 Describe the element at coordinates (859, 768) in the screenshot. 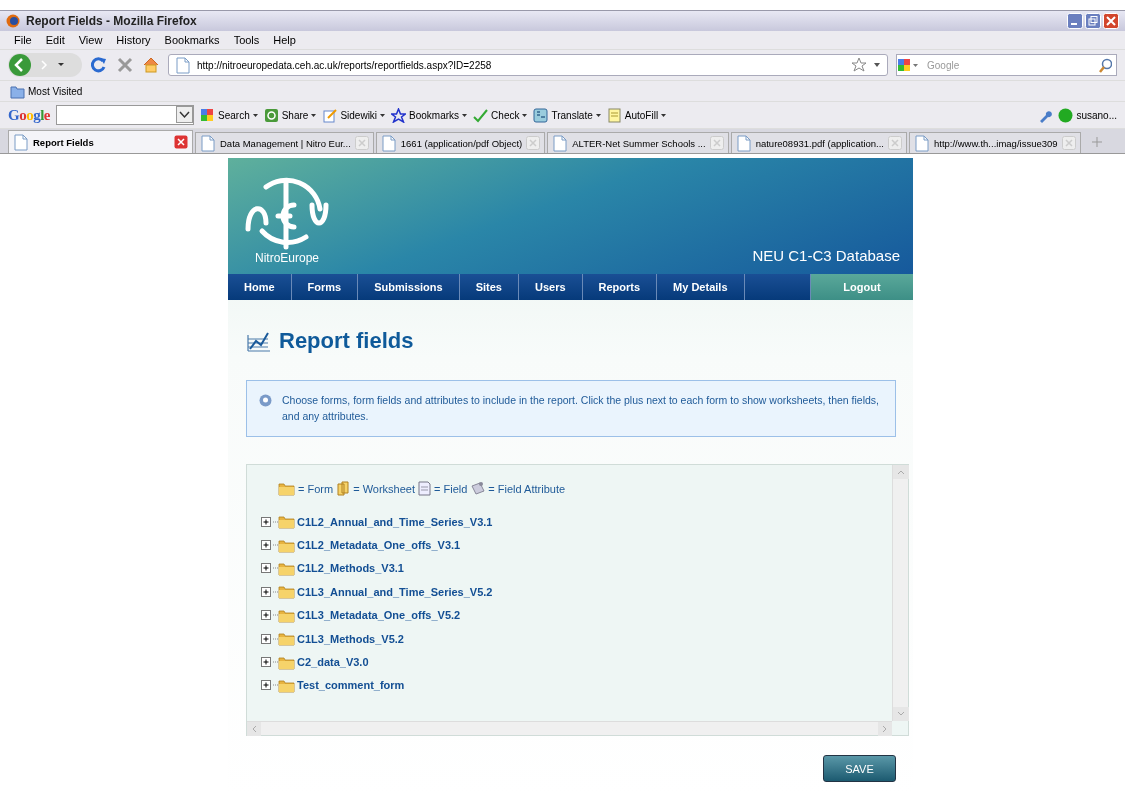

I see `save-button: SAVE` at that location.